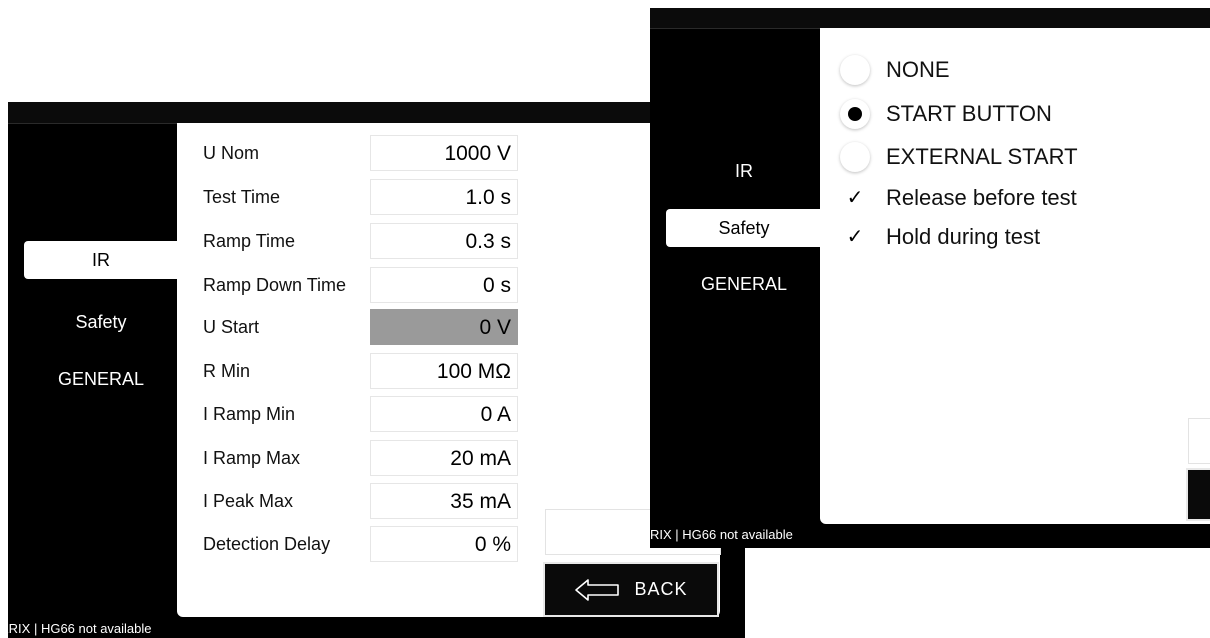 The width and height of the screenshot is (1210, 638). Describe the element at coordinates (231, 327) in the screenshot. I see `u-start-label: U Start` at that location.